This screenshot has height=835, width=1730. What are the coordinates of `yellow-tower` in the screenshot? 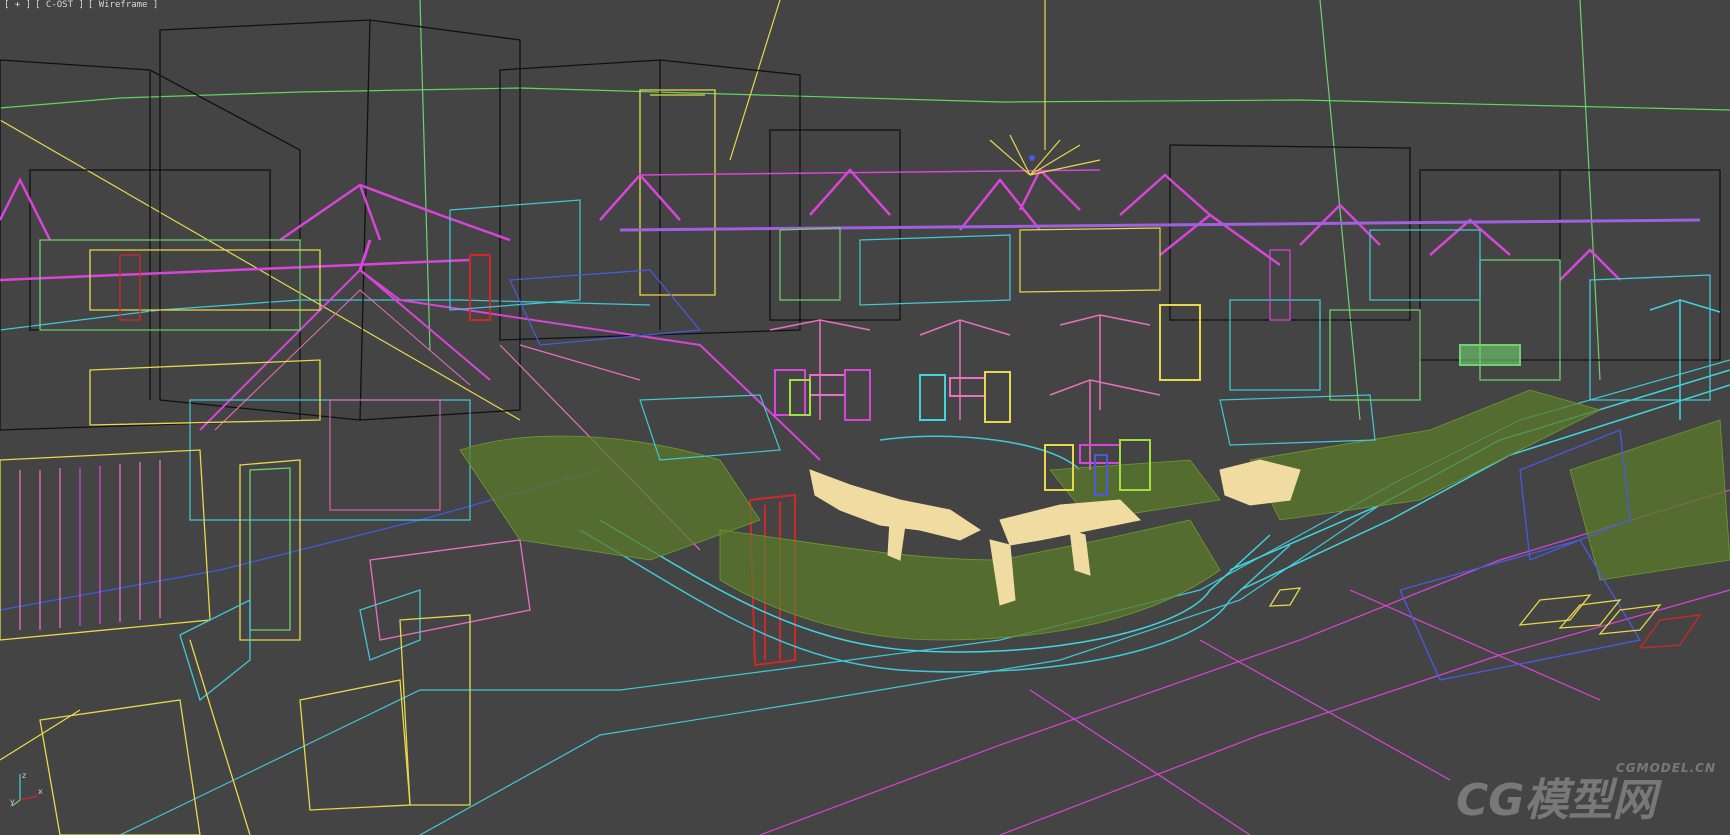 It's located at (677, 192).